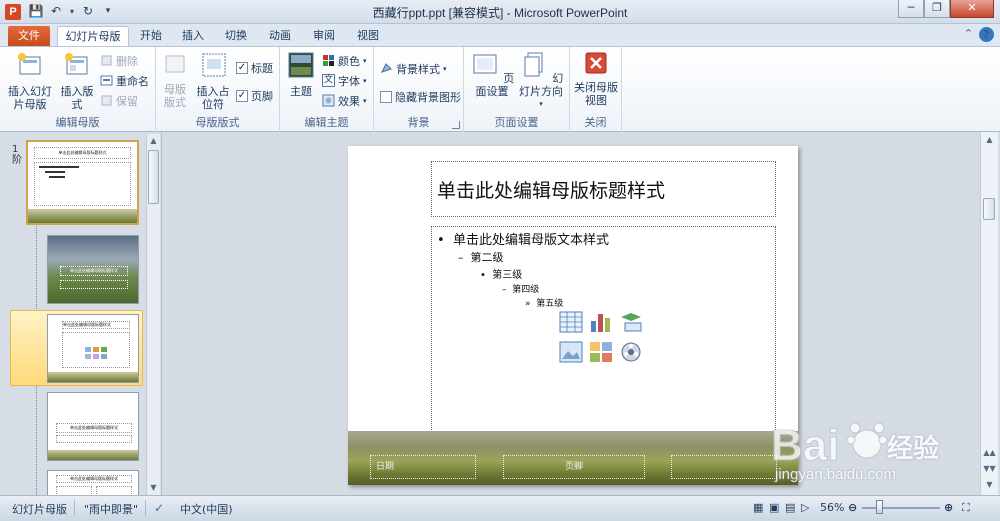  Describe the element at coordinates (206, 509) in the screenshot. I see `status-language: 中文(中国)` at that location.